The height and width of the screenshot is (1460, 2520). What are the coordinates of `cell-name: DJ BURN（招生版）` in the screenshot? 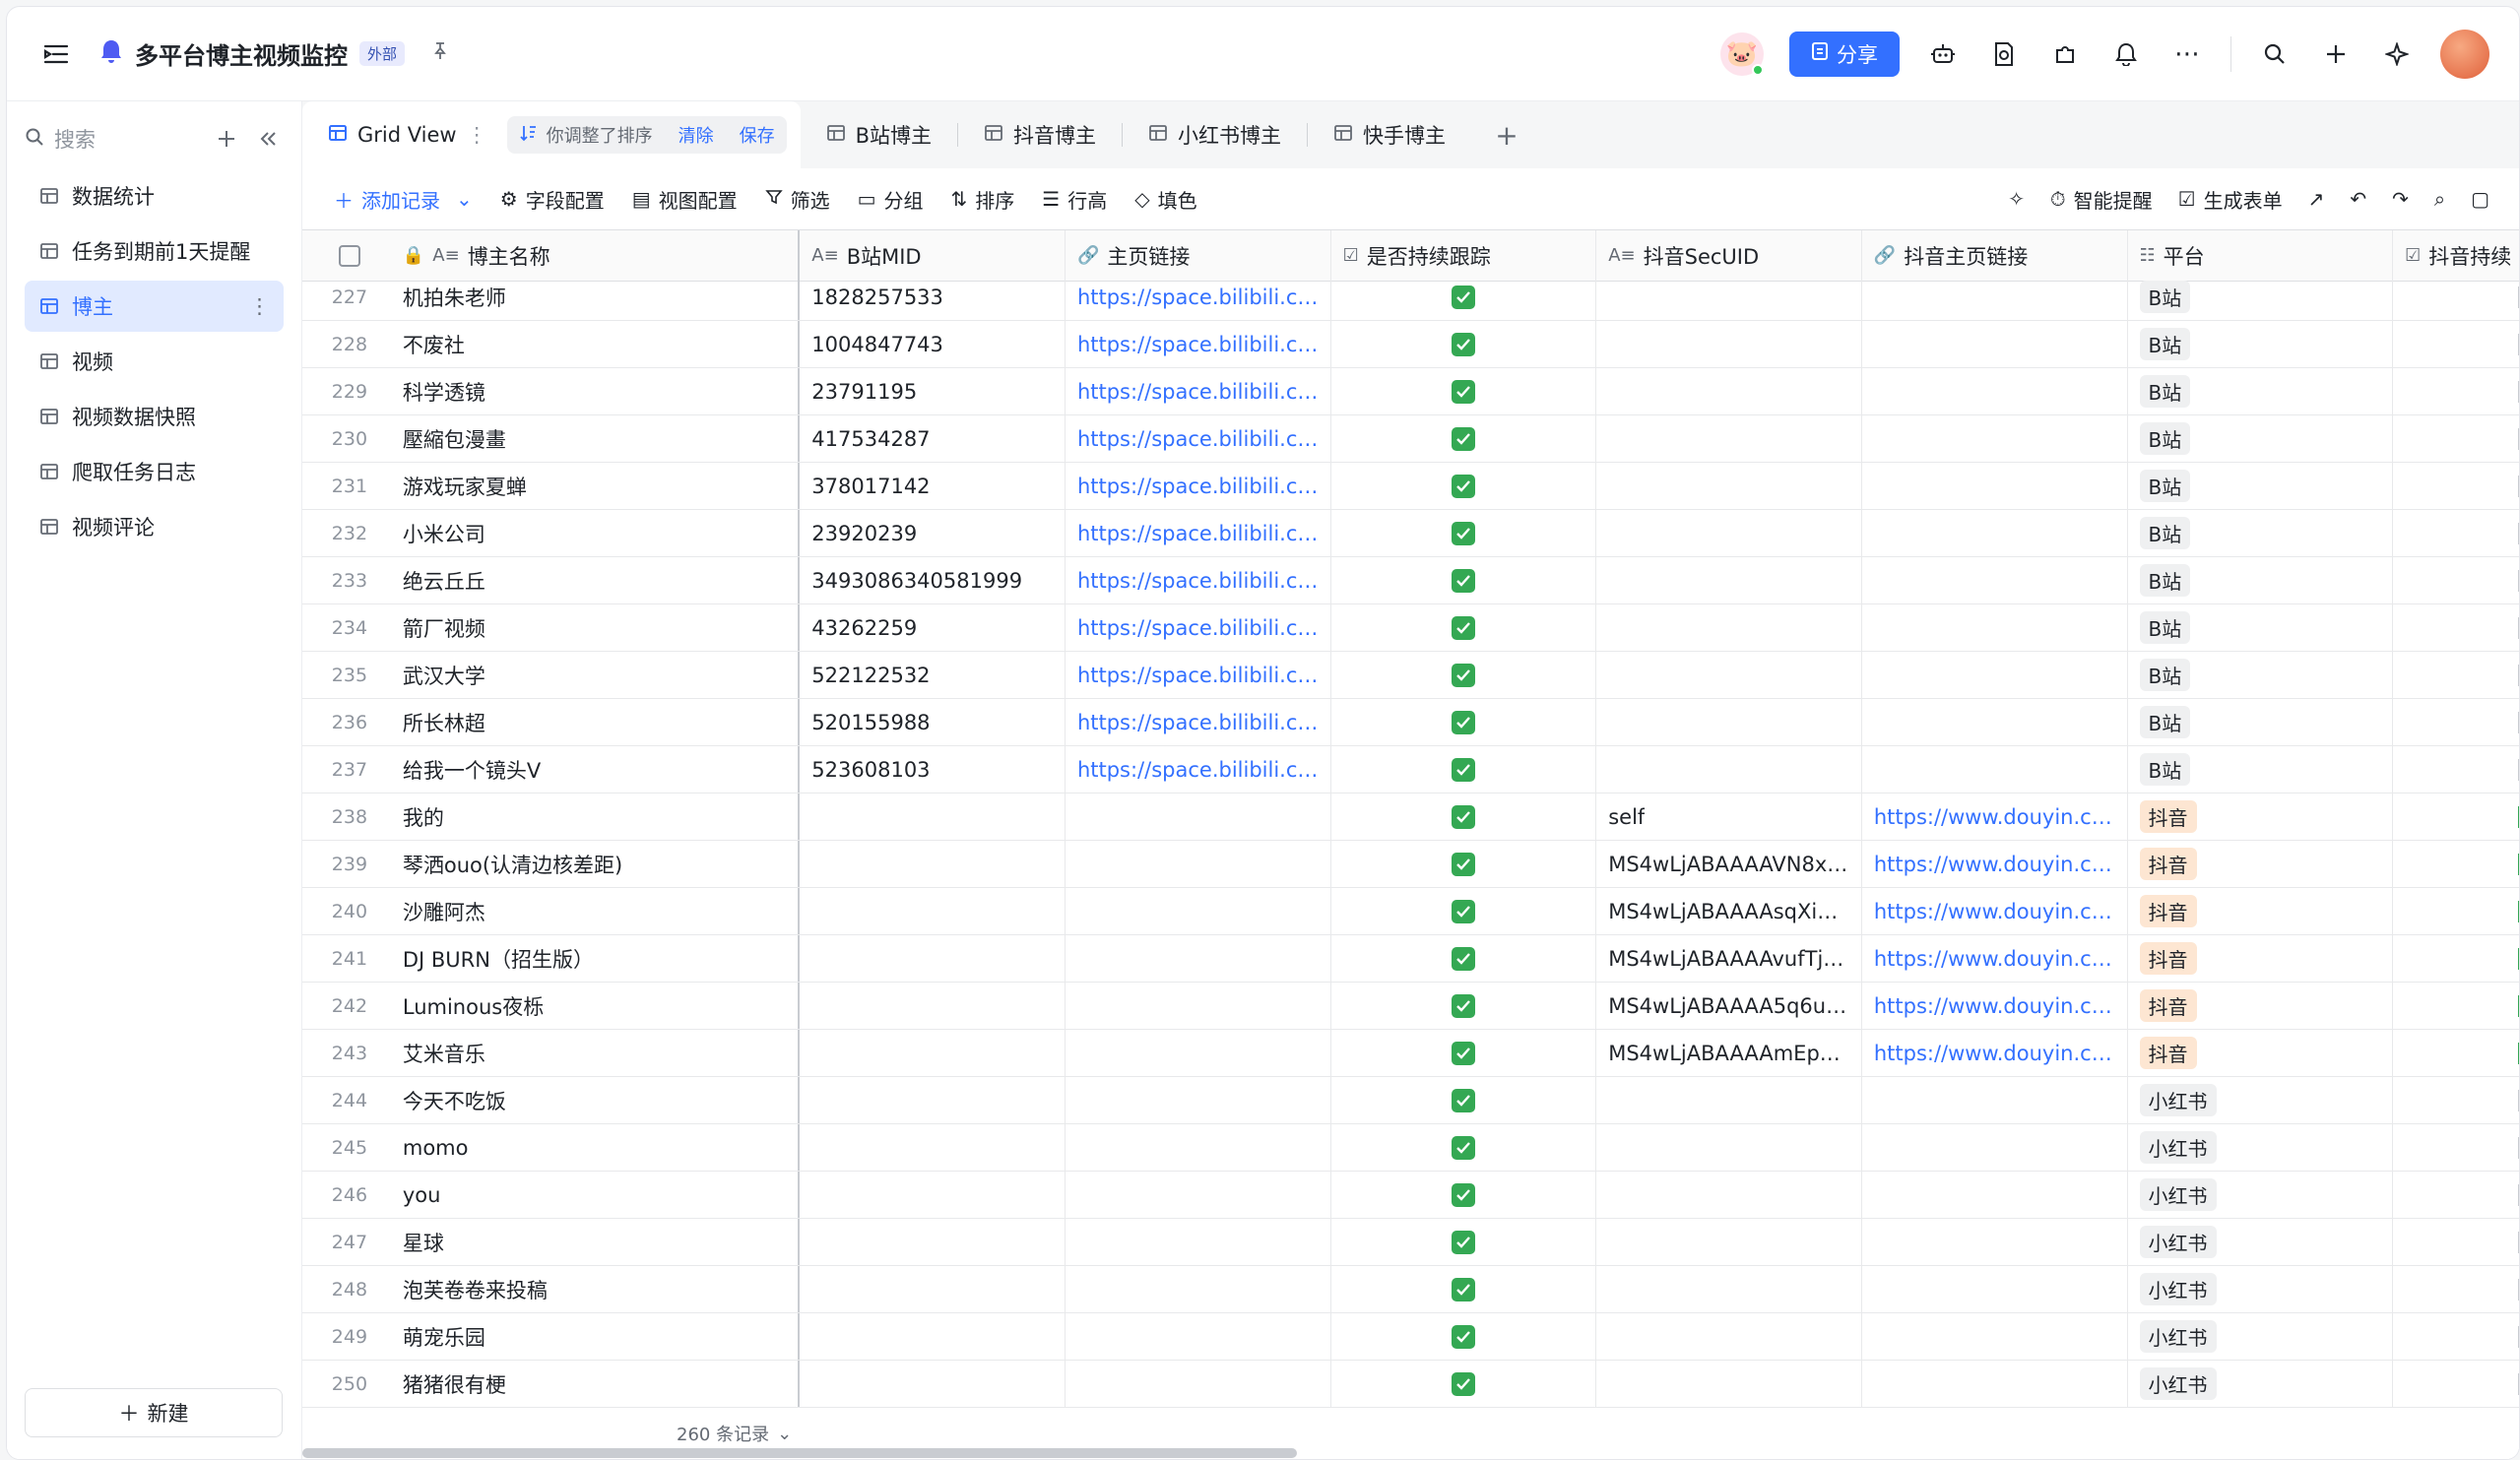 It's located at (599, 958).